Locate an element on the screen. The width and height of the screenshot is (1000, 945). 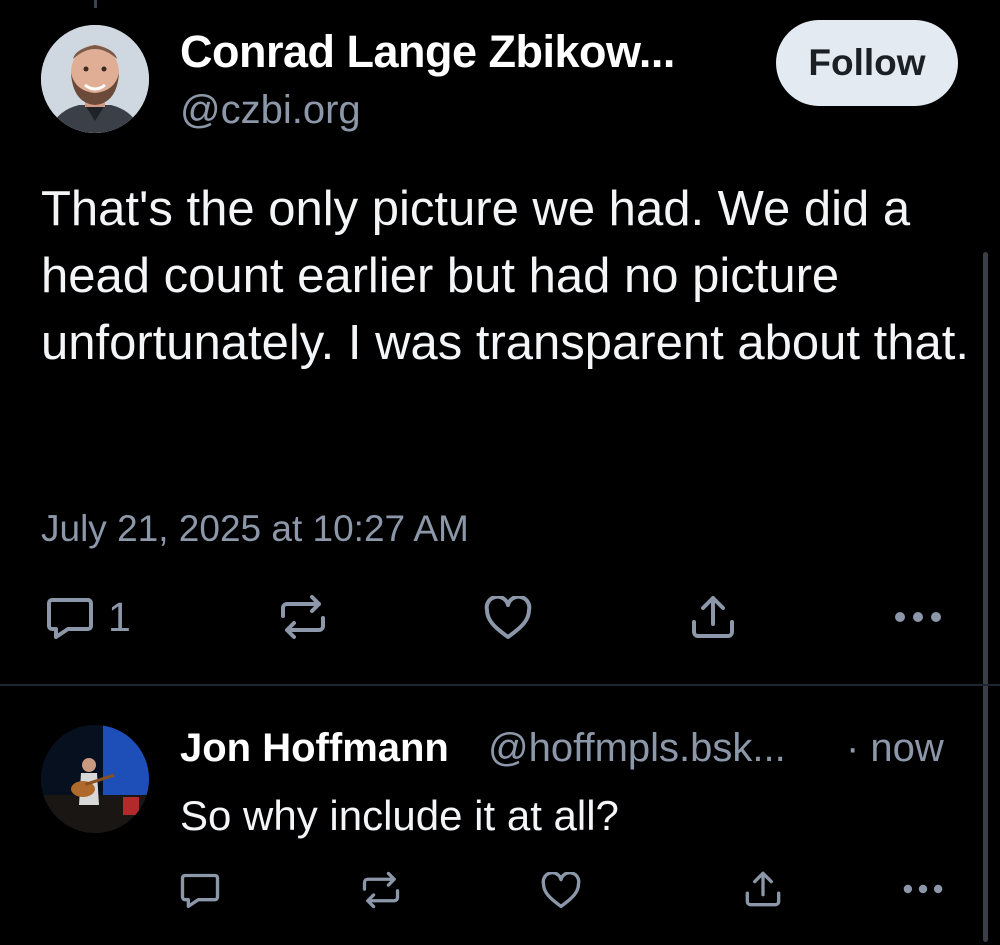
reply-icon is located at coordinates (70, 618).